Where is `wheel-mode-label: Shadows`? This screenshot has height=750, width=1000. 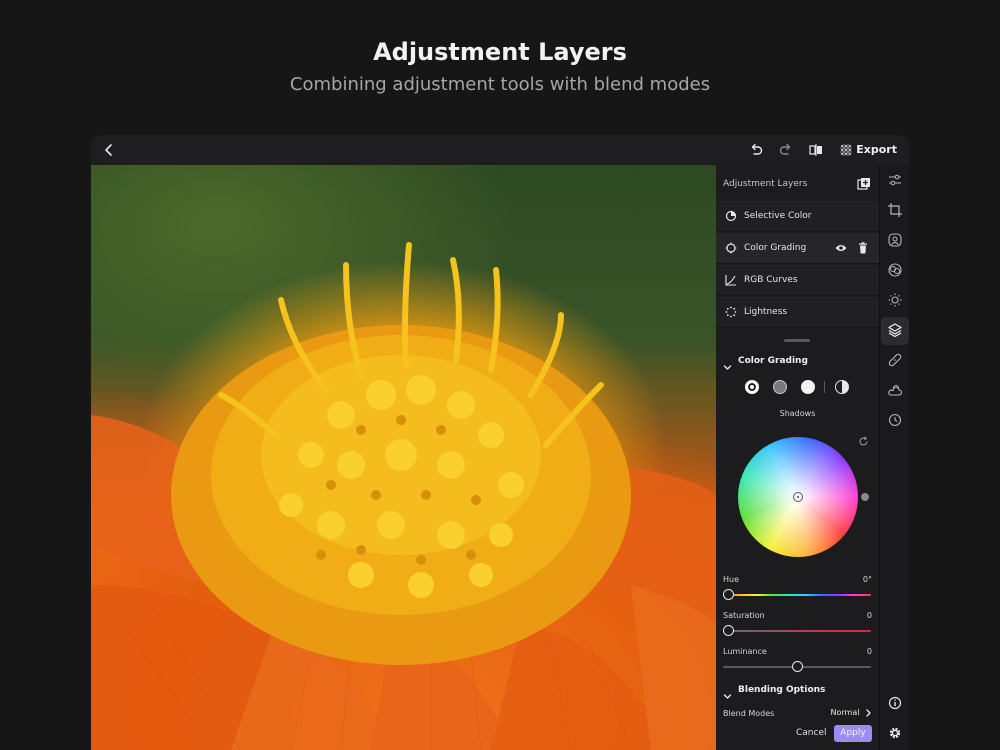
wheel-mode-label: Shadows is located at coordinates (797, 413).